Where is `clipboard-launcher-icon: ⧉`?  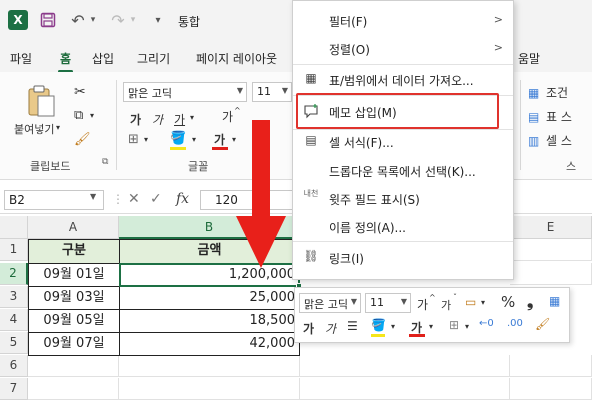 clipboard-launcher-icon: ⧉ is located at coordinates (105, 162).